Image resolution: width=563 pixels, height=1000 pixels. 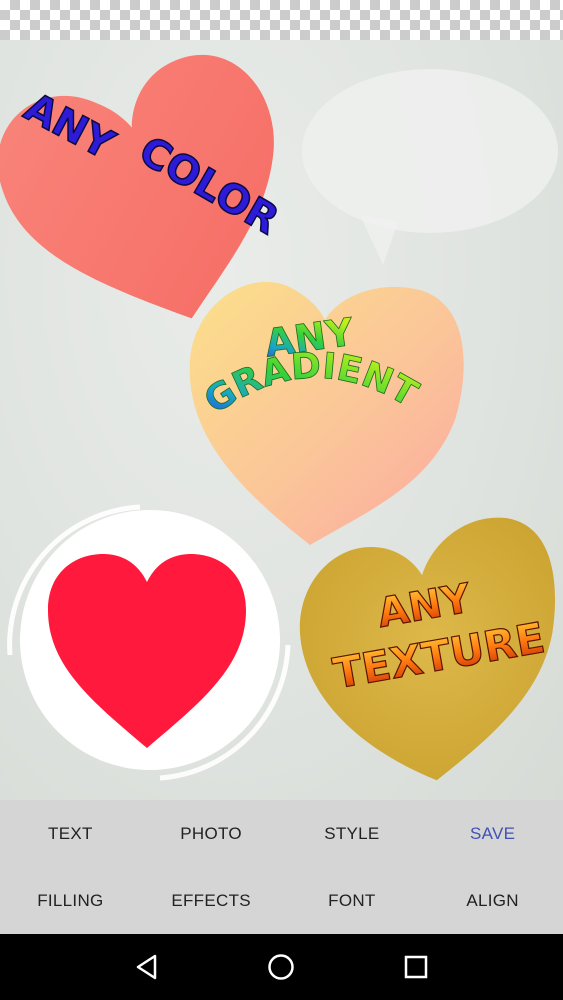 What do you see at coordinates (430, 167) in the screenshot?
I see `speech-bubble-sticker` at bounding box center [430, 167].